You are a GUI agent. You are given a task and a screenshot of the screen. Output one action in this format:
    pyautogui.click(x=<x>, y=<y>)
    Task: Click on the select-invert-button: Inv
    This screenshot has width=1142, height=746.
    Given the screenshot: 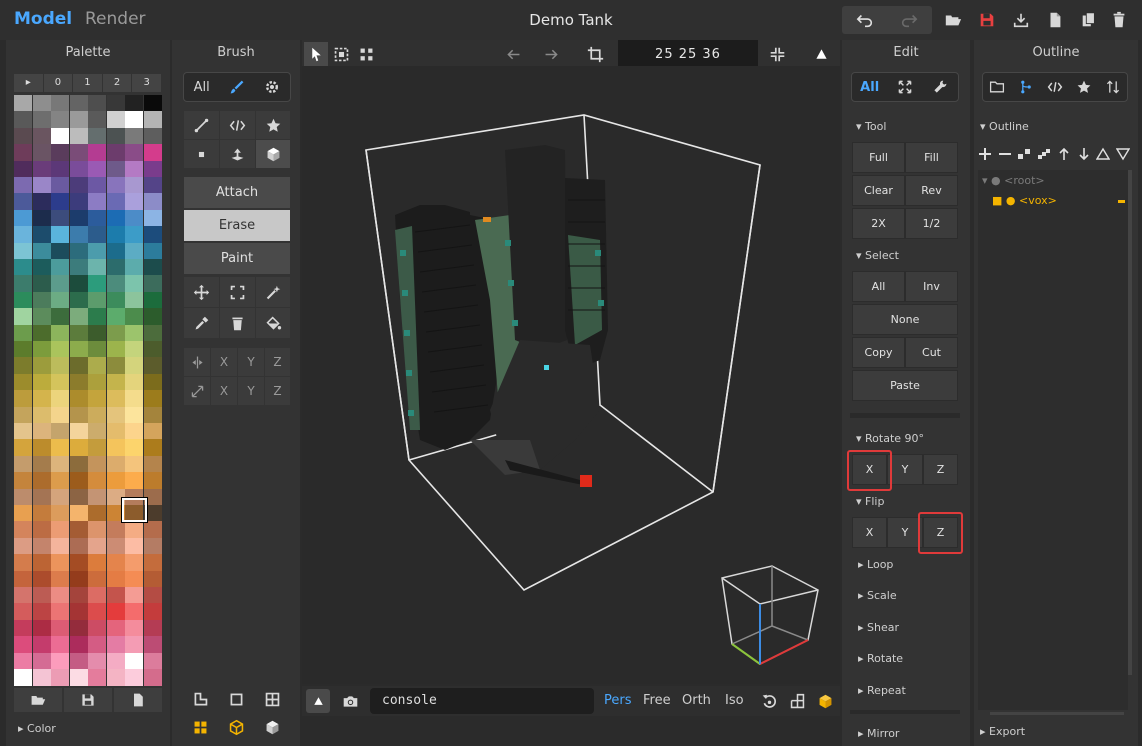 What is the action you would take?
    pyautogui.click(x=931, y=286)
    